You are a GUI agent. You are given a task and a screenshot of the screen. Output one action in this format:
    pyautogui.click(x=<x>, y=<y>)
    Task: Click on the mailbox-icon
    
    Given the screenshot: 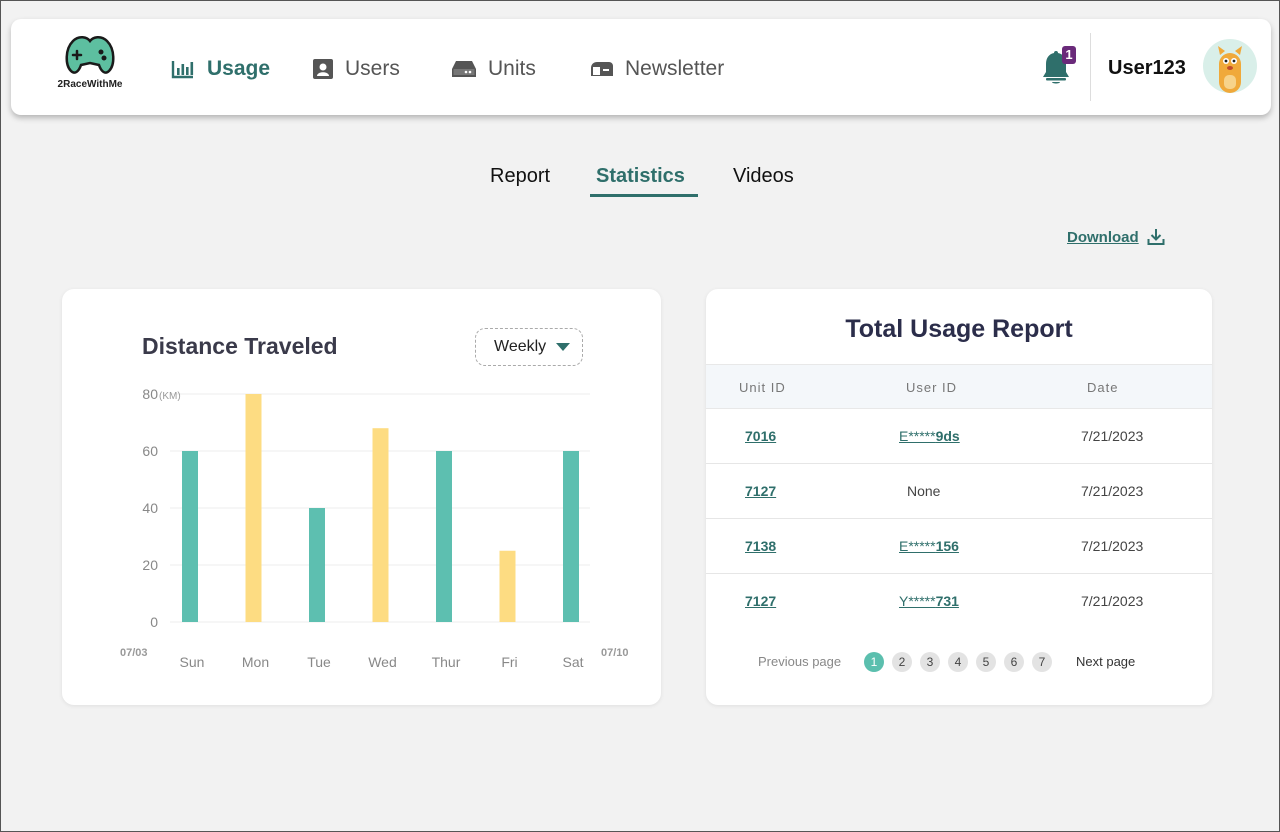 What is the action you would take?
    pyautogui.click(x=602, y=69)
    